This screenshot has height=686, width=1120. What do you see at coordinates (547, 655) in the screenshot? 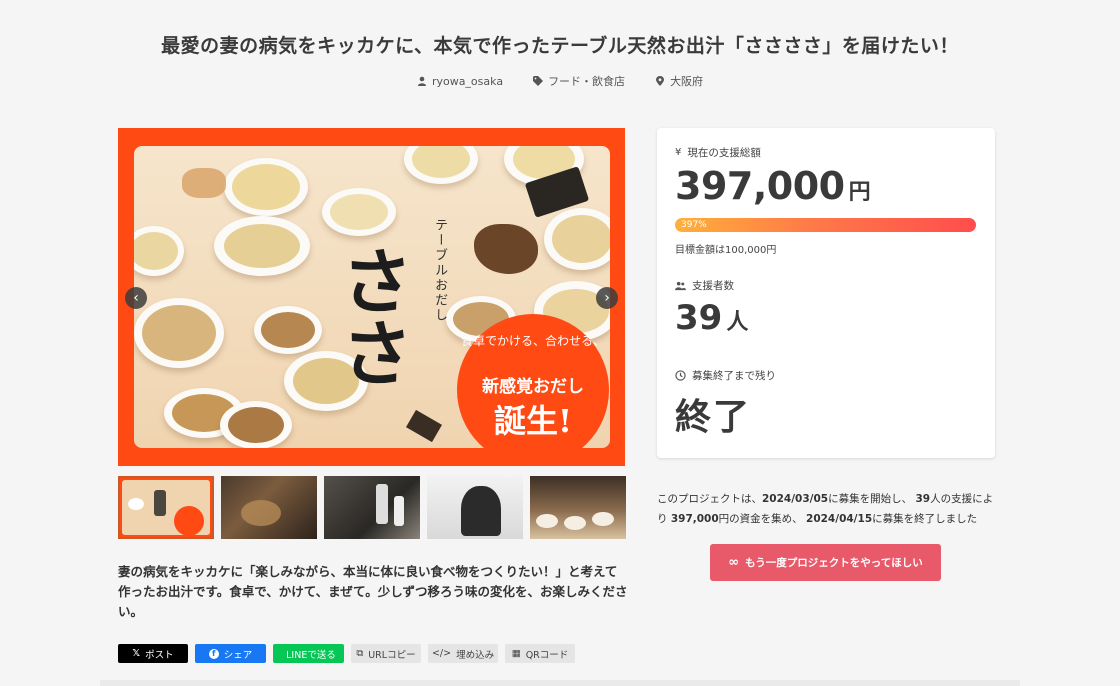
I see `qr-code-label: QRコード` at bounding box center [547, 655].